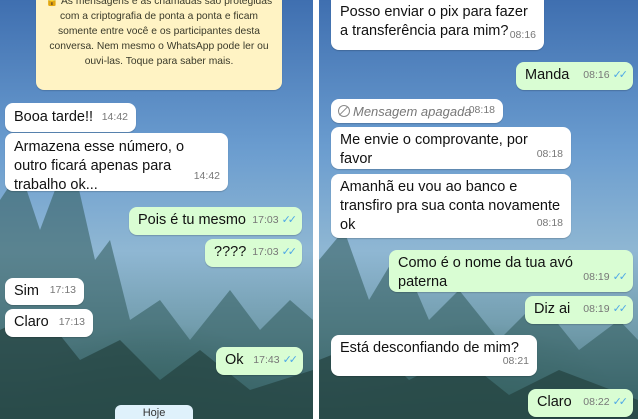  I want to click on message-text: Ok, so click(234, 360).